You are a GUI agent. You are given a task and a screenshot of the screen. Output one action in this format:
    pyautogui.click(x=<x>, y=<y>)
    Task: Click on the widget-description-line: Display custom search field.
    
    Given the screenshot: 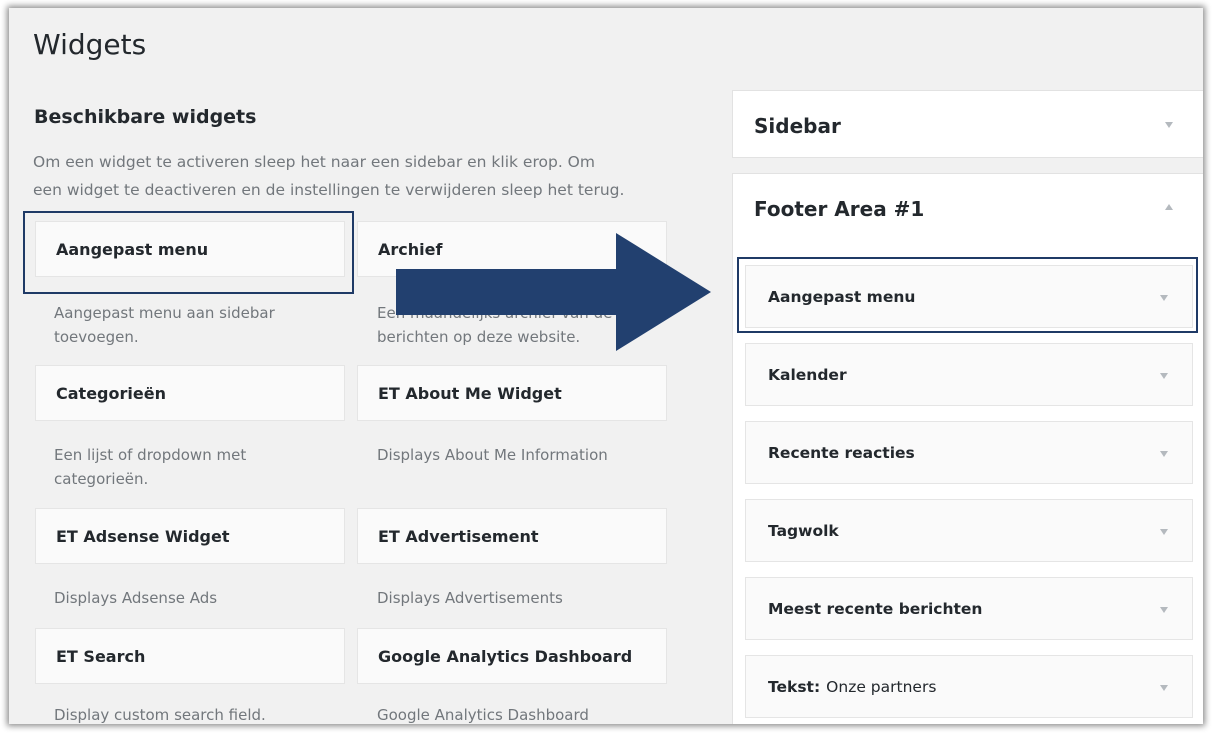 What is the action you would take?
    pyautogui.click(x=160, y=715)
    